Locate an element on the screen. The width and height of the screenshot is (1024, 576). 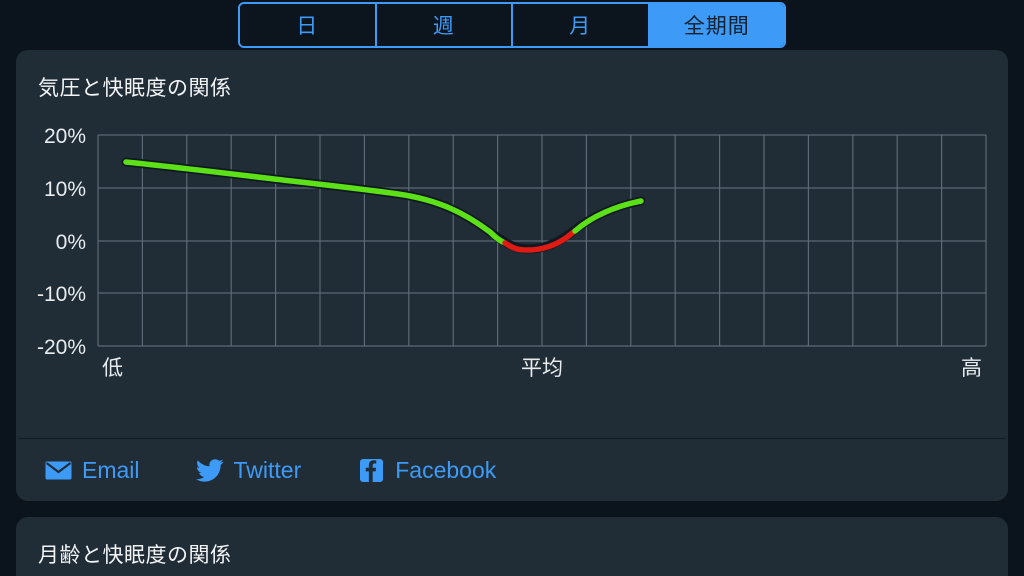
chart-y-axis-labels: 20% 10% 0% -10% -20% is located at coordinates (61, 242).